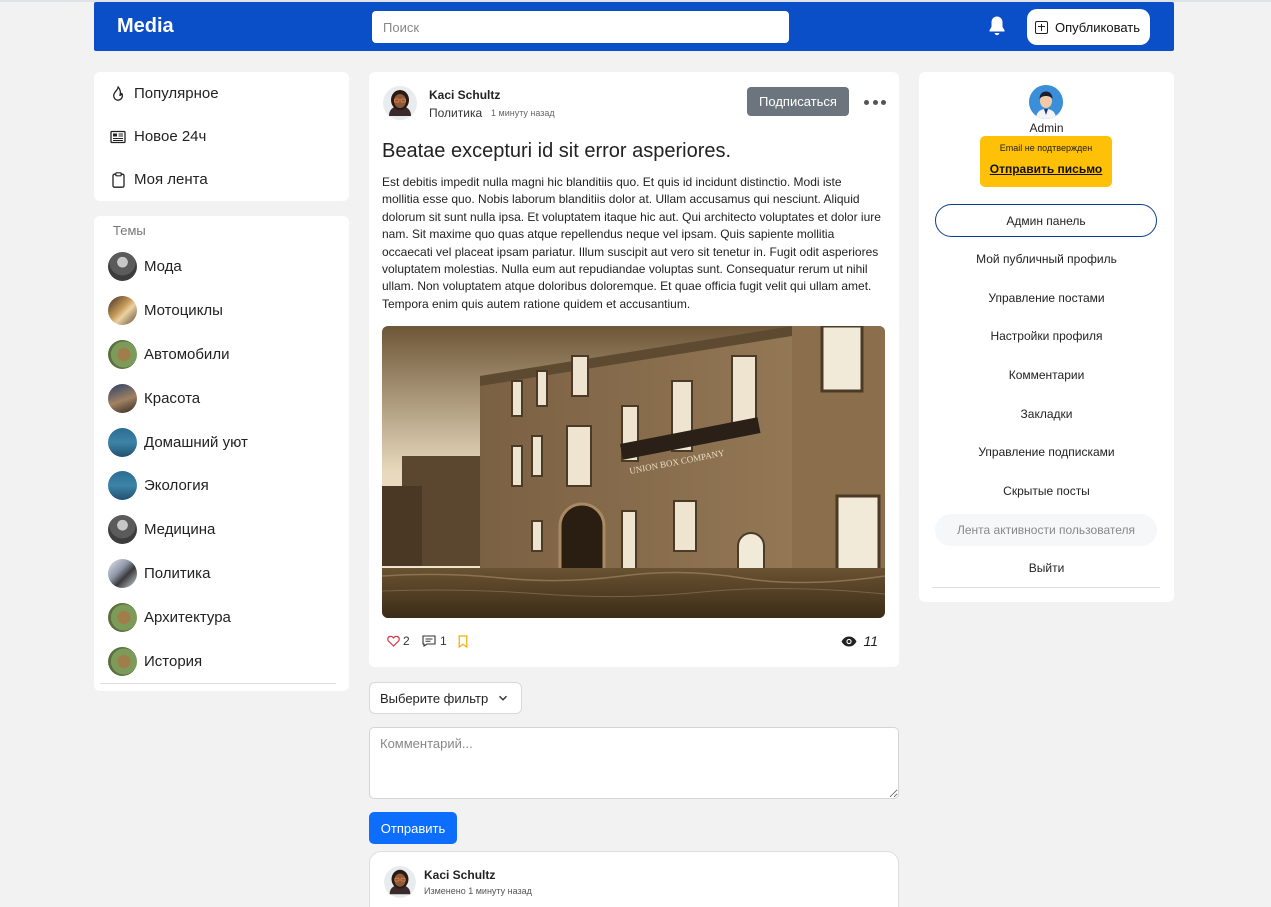  Describe the element at coordinates (429, 641) in the screenshot. I see `comment-icon` at that location.